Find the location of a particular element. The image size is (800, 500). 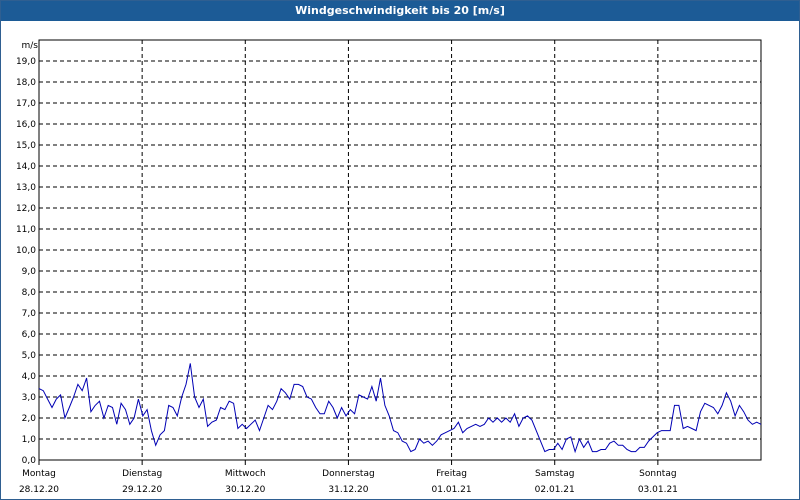

y-tick-label: 0,0 is located at coordinates (29, 461).